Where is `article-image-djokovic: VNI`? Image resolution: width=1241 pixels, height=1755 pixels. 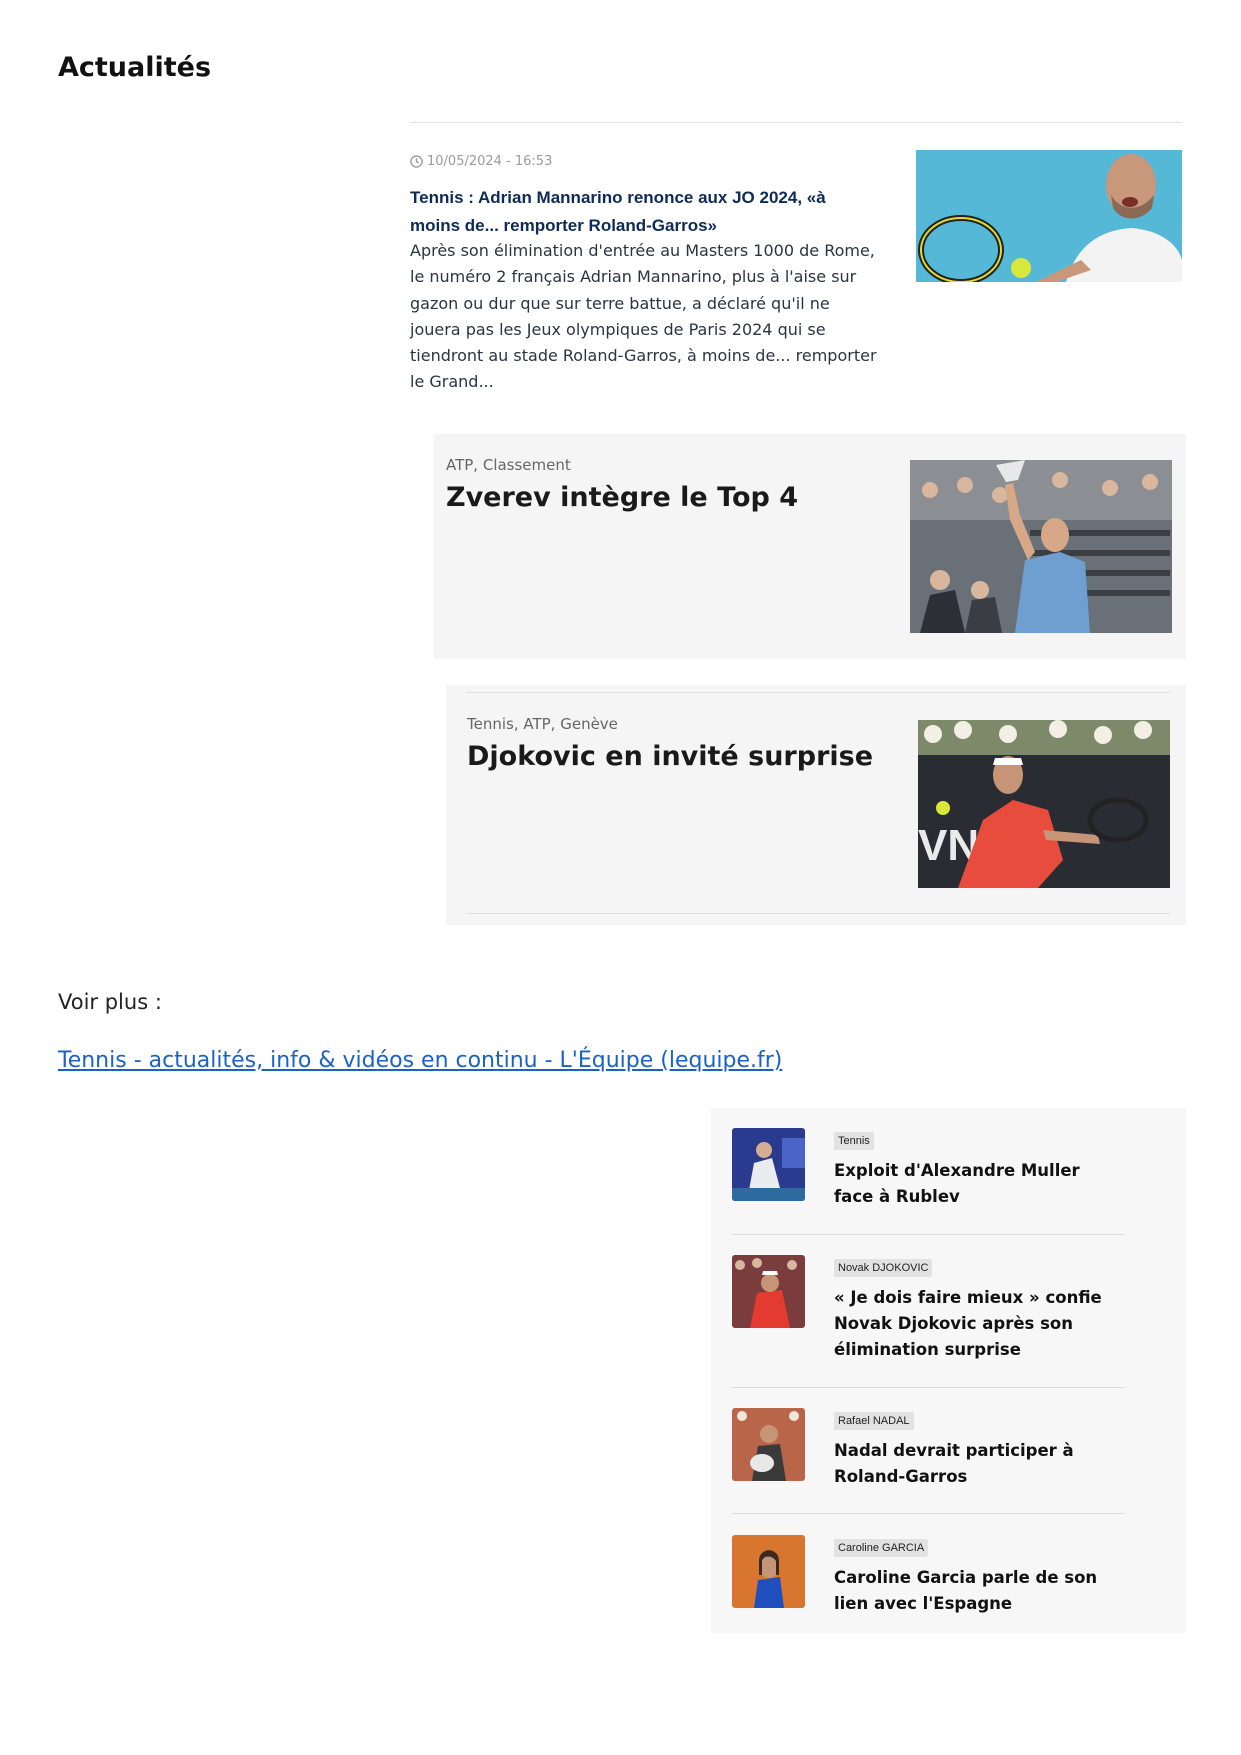 article-image-djokovic: VNI is located at coordinates (1044, 804).